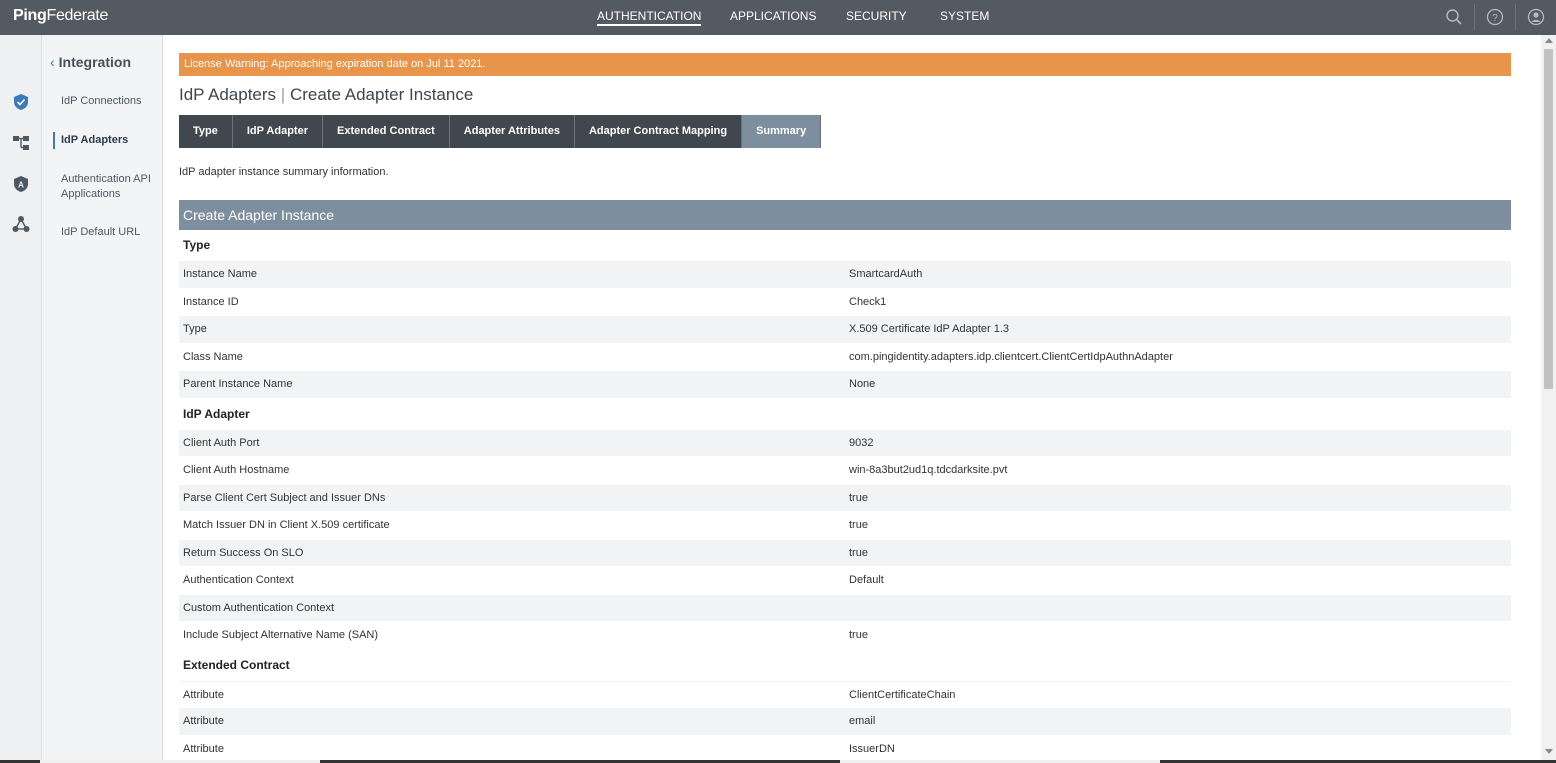 Image resolution: width=1556 pixels, height=763 pixels. I want to click on summary-row: Type X.509 Certificate IdP Adapter 1.3, so click(845, 330).